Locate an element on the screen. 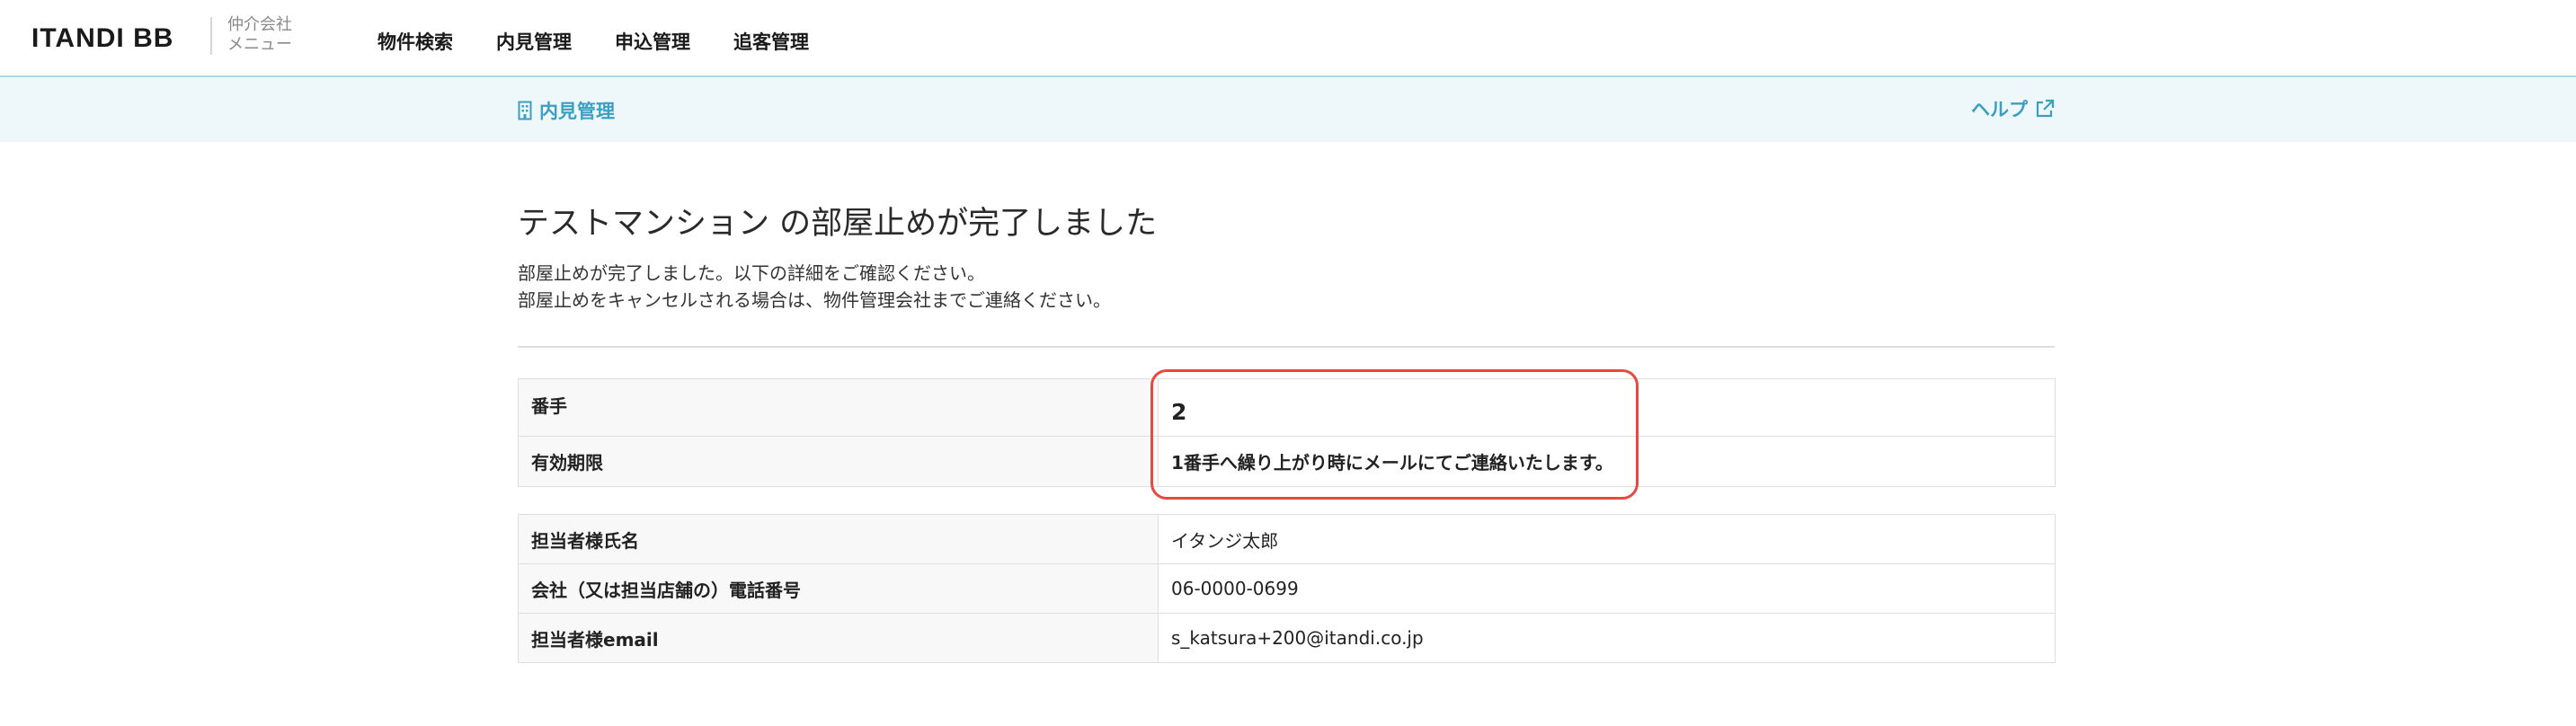  row-value-contact-name: イタンジ太郎 is located at coordinates (1607, 539).